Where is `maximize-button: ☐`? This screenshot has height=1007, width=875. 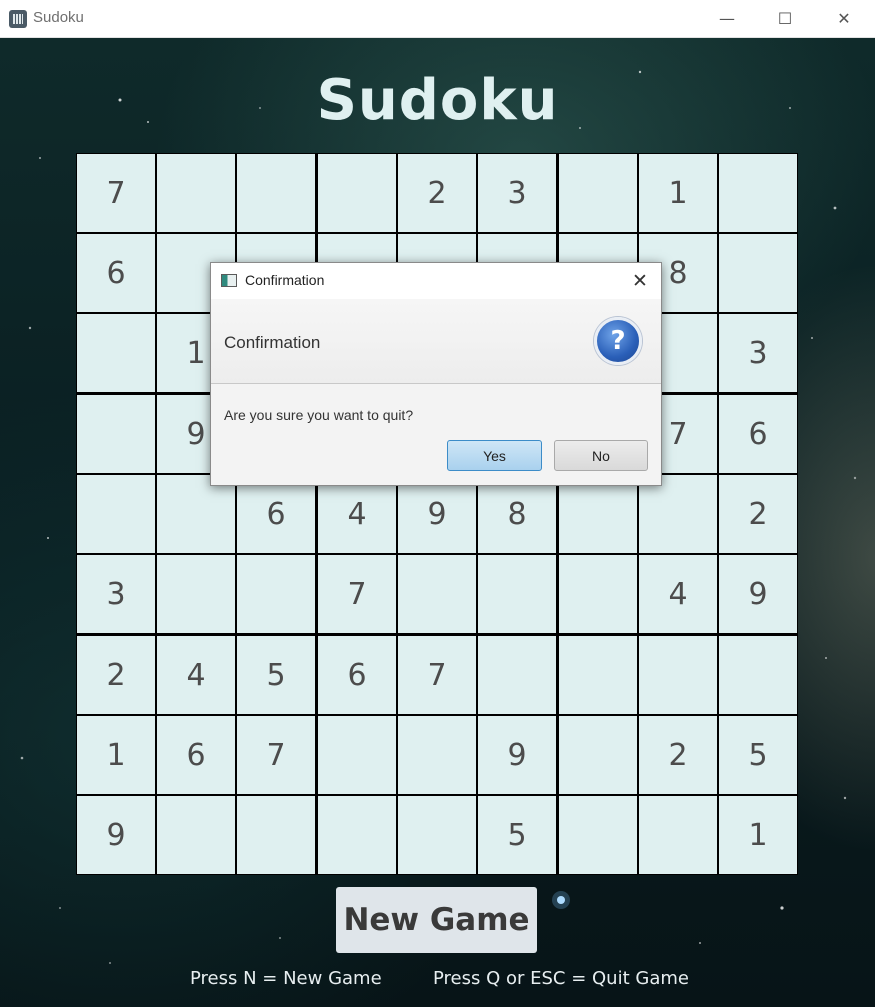
maximize-button: ☐ is located at coordinates (785, 18).